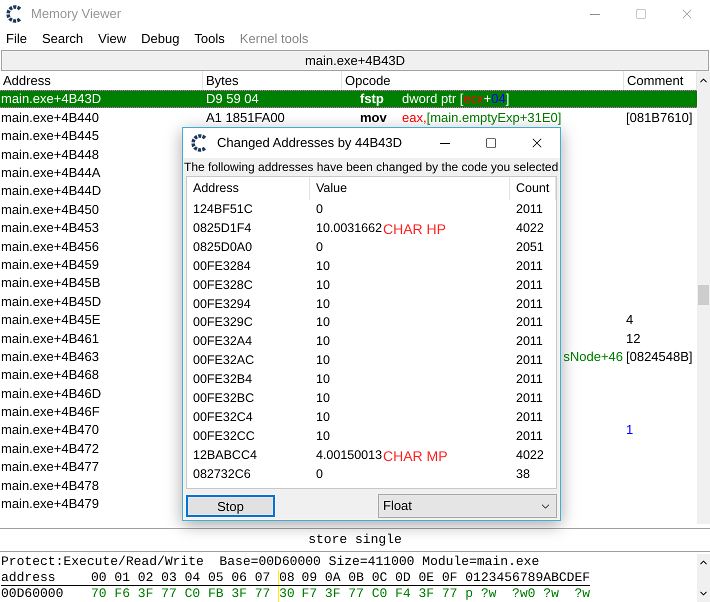 The height and width of the screenshot is (602, 710). Describe the element at coordinates (371, 304) in the screenshot. I see `address-row: 00FE3294 10 2011` at that location.